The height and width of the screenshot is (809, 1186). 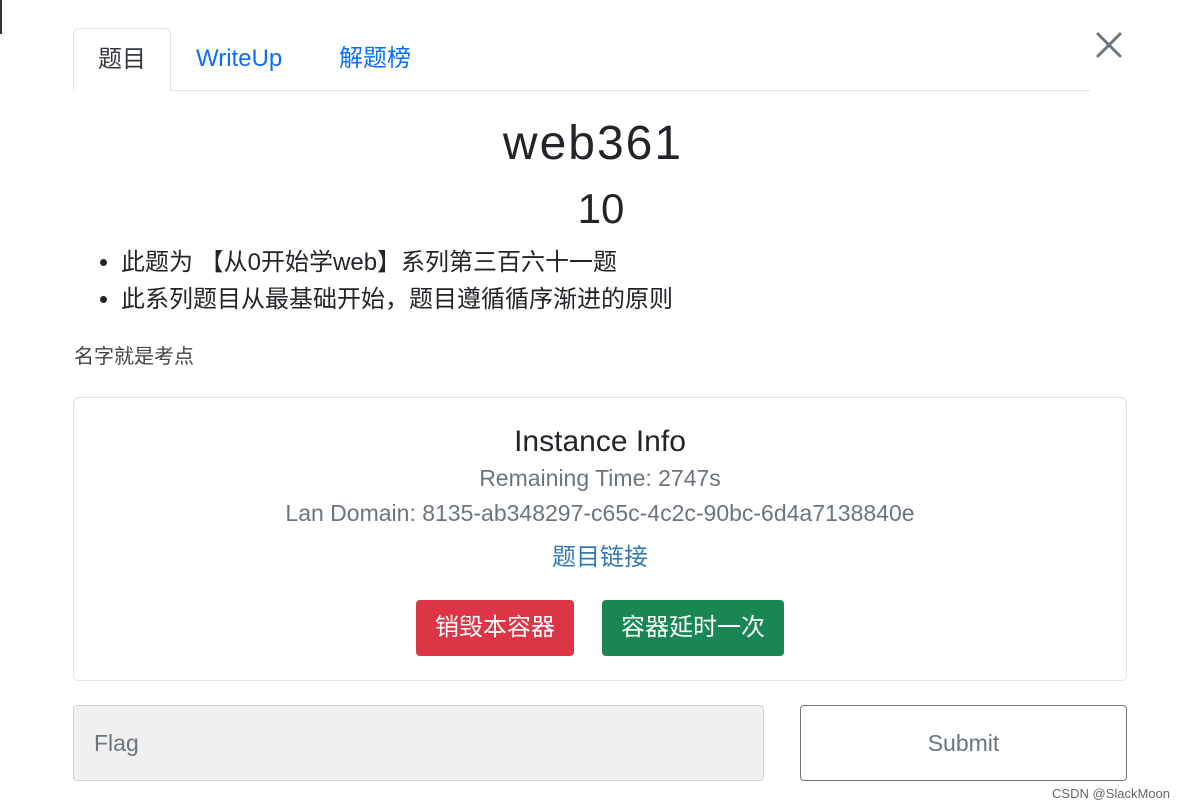 I want to click on tab-challenge: 题目, so click(x=122, y=59).